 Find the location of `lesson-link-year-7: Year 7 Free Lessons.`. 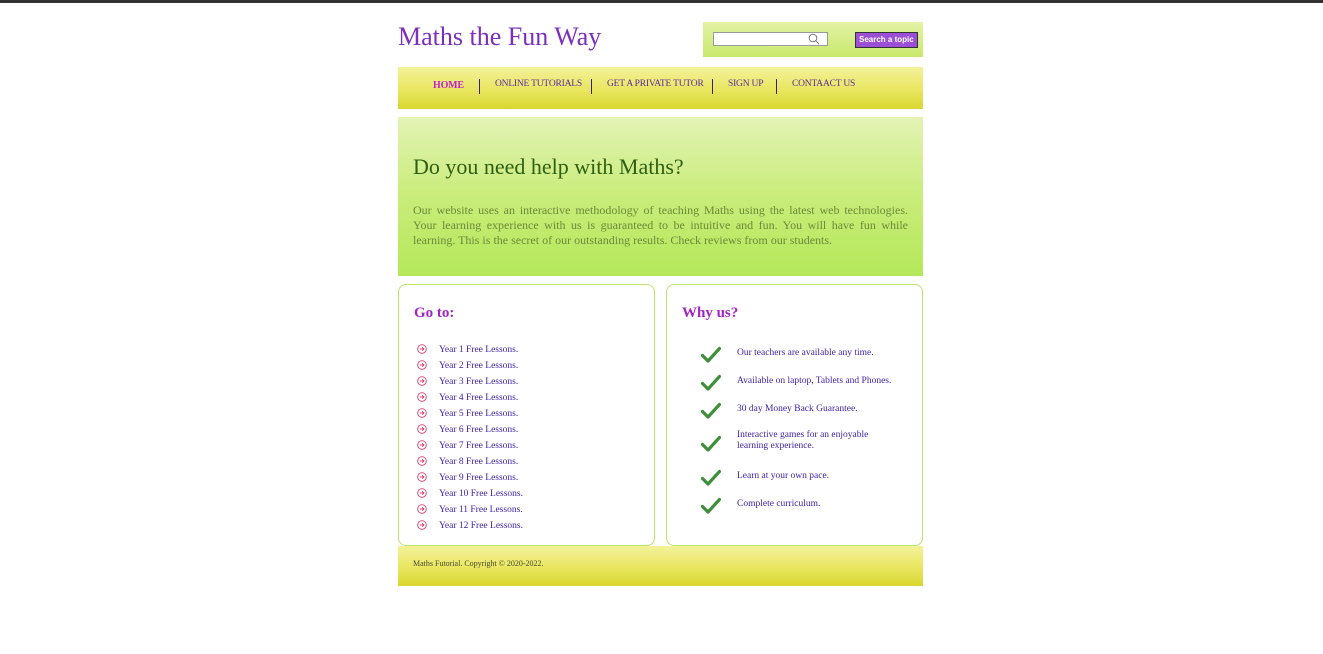

lesson-link-year-7: Year 7 Free Lessons. is located at coordinates (470, 446).